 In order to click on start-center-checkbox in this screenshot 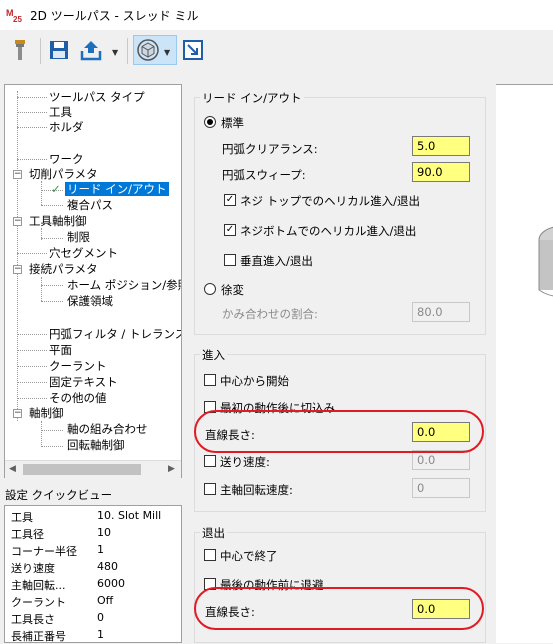, I will do `click(210, 380)`.